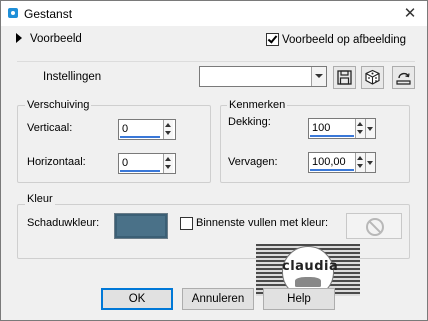  What do you see at coordinates (370, 128) in the screenshot?
I see `opacity-dropdown-arrow` at bounding box center [370, 128].